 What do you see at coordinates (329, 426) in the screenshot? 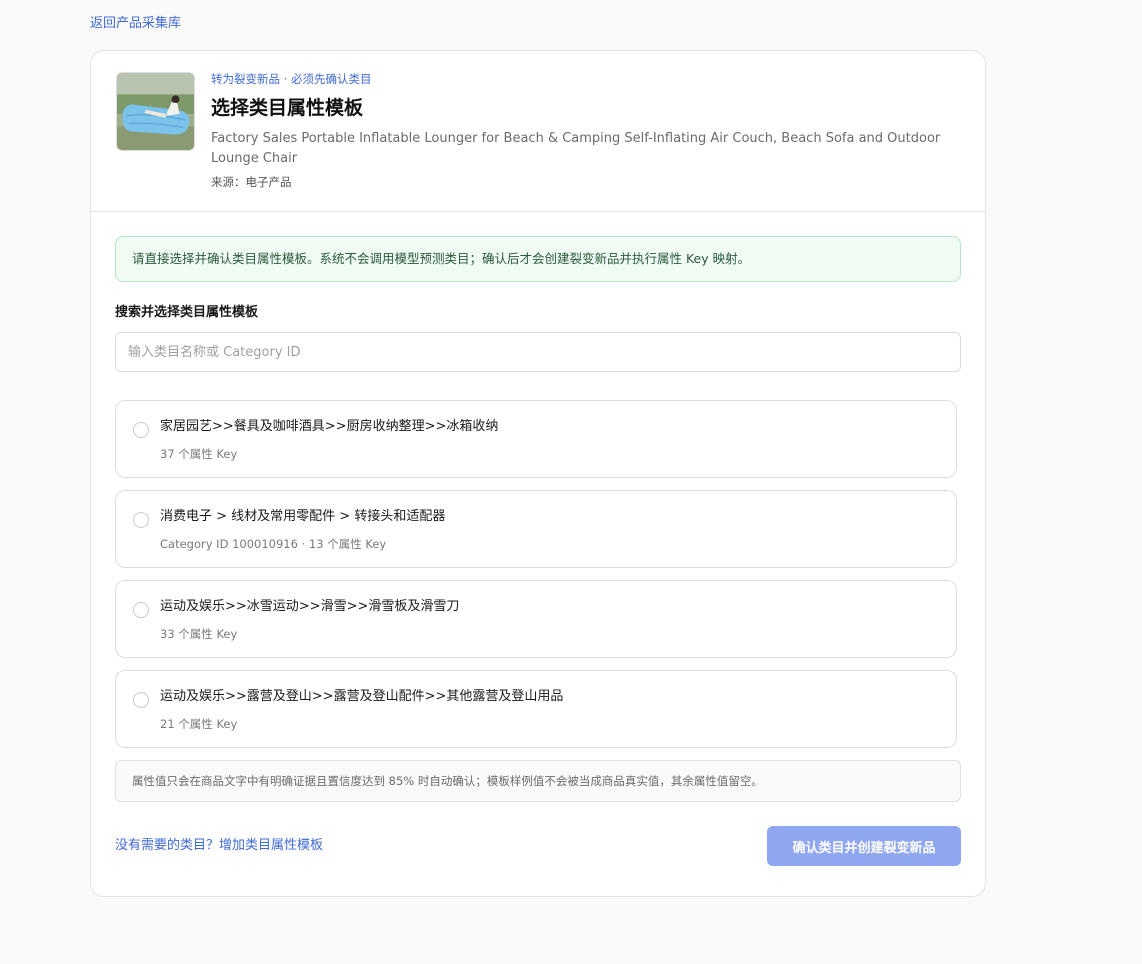
I see `category-option-title: 家居园艺>>餐具及咖啡酒具>>厨房收纳整理>>冰箱收纳` at bounding box center [329, 426].